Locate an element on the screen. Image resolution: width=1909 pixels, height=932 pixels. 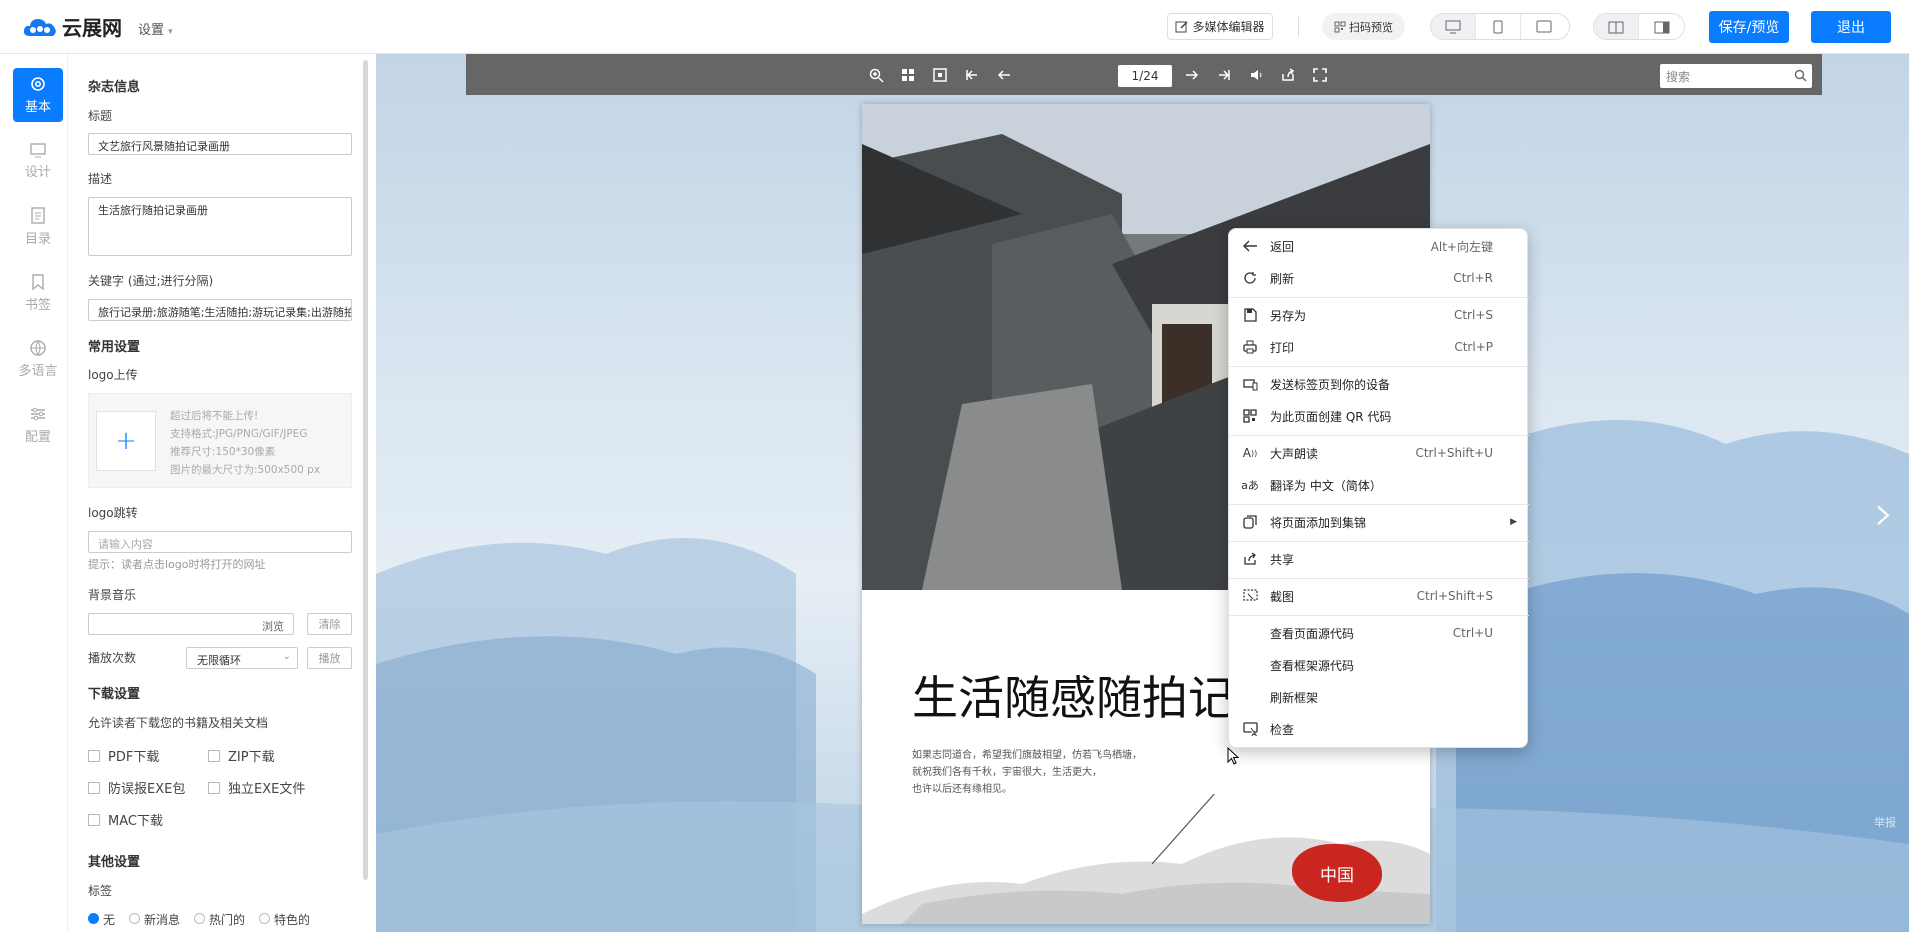
menu-item-view-source: 查看页面源代码 Ctrl+U is located at coordinates (1379, 633).